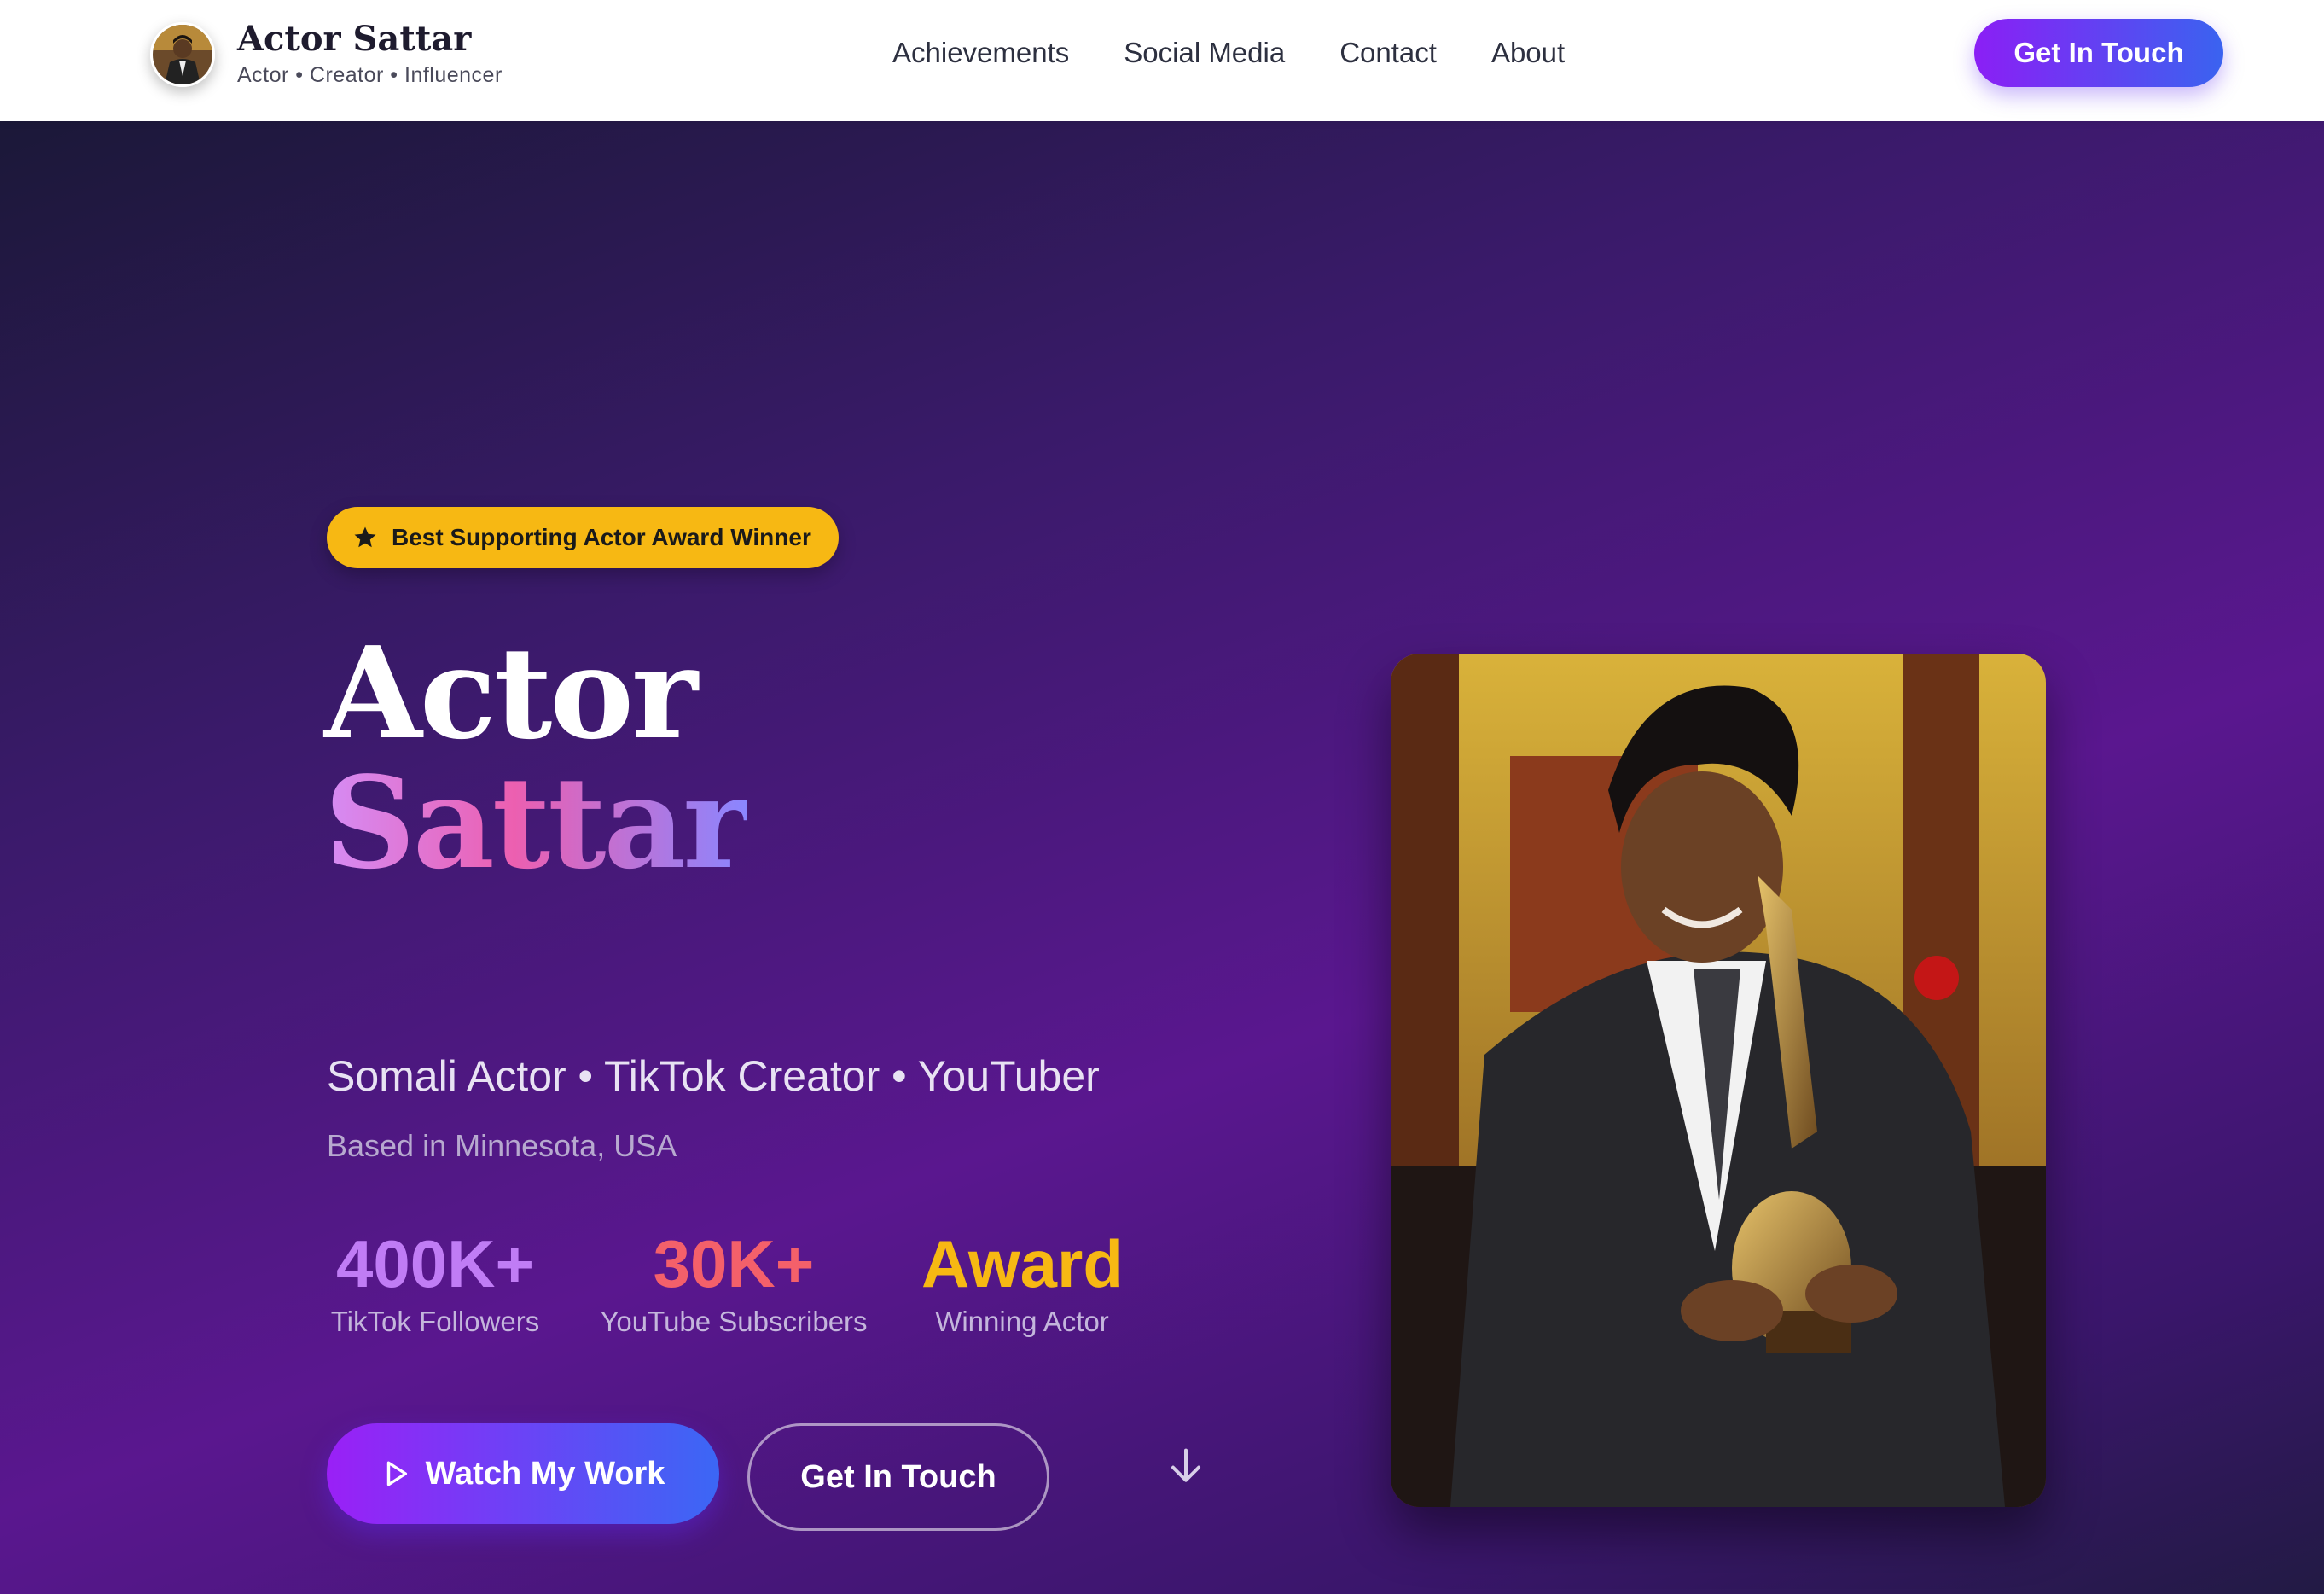  What do you see at coordinates (1022, 1263) in the screenshot?
I see `stat-value: Award` at bounding box center [1022, 1263].